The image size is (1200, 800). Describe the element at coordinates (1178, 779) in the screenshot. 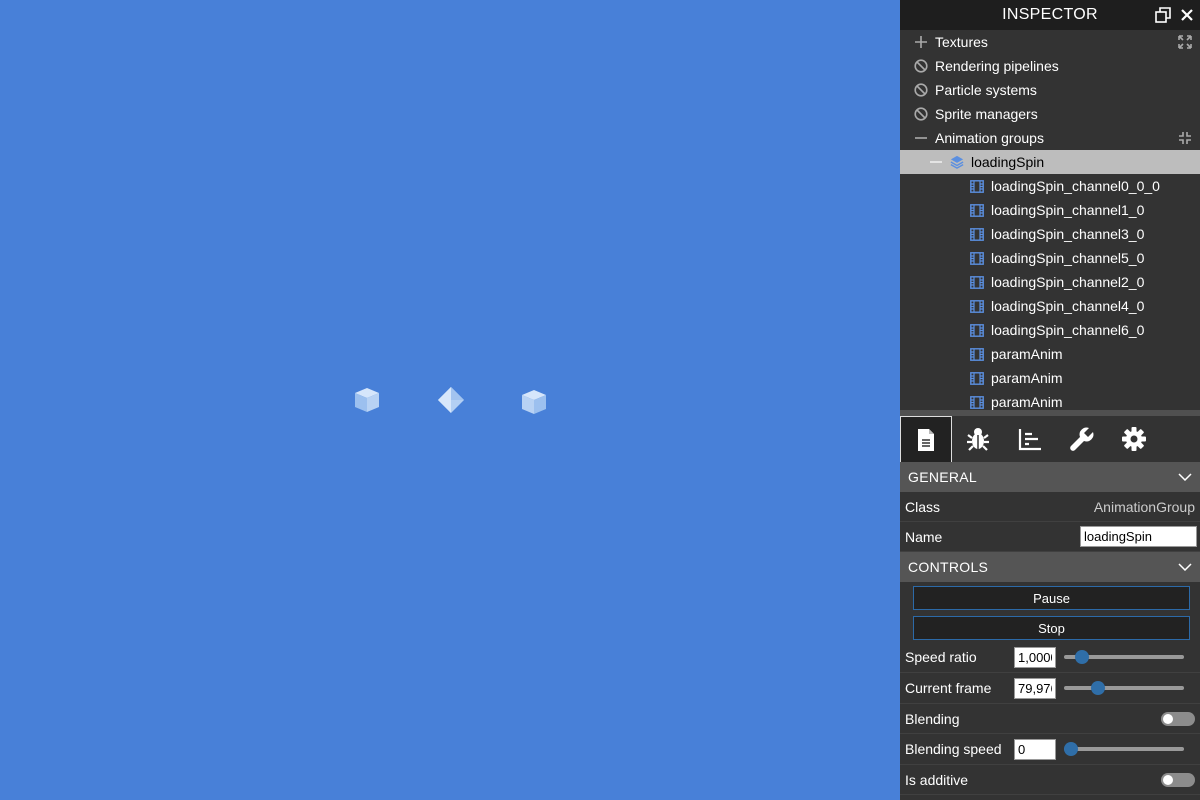

I see `is-additive-toggle` at that location.